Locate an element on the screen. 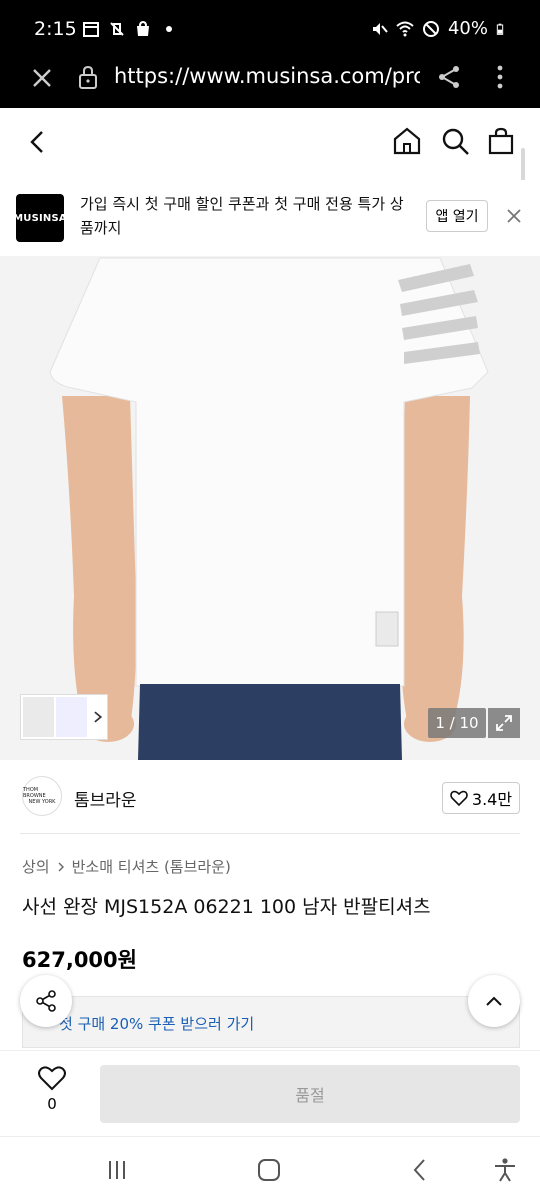 The height and width of the screenshot is (1200, 540). do-not-disturb-icon is located at coordinates (430, 28).